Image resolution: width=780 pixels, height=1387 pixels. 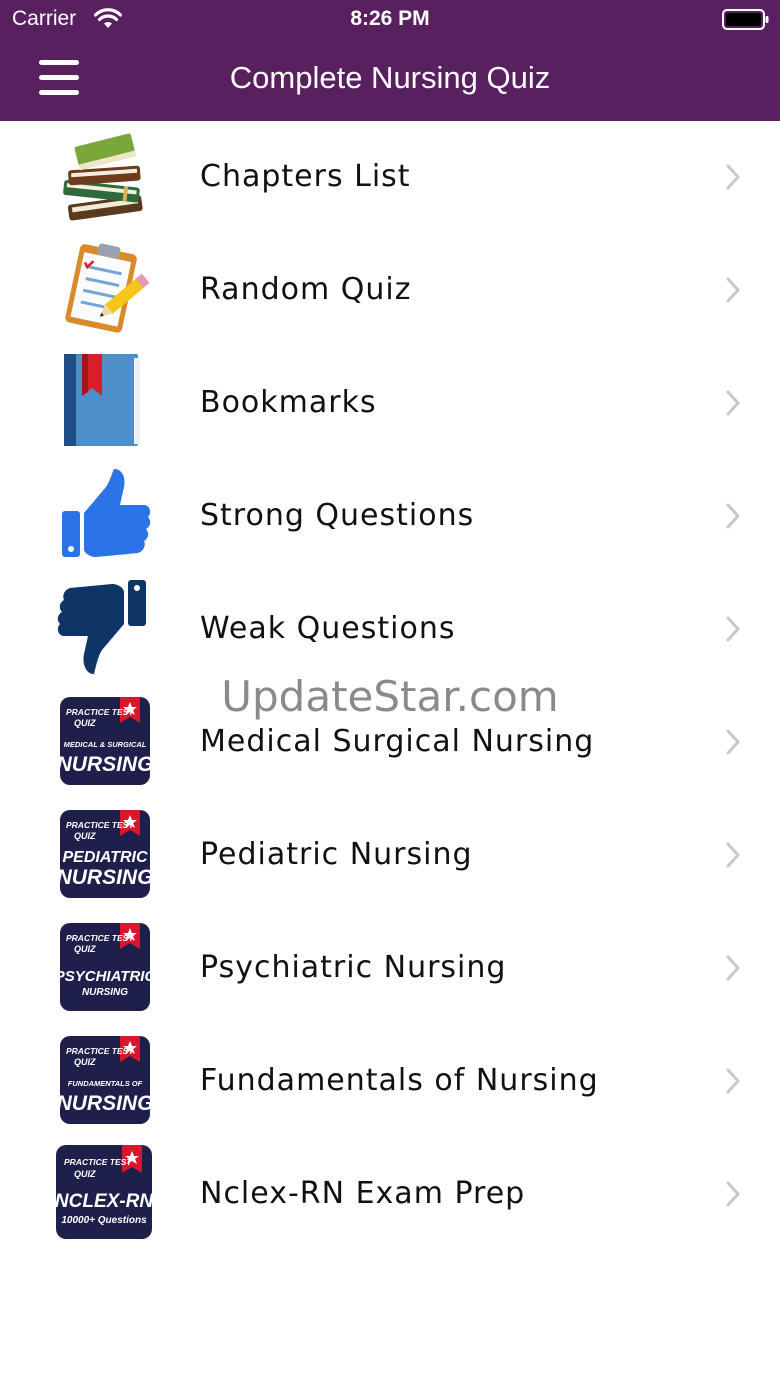 I want to click on menu-item-label: Medical Surgical Nursing, so click(x=397, y=741).